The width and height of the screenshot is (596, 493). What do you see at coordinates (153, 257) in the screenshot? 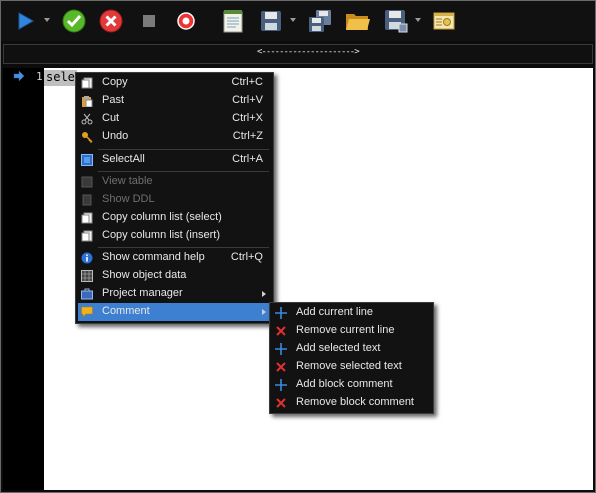
I see `menu-item-label: Show command help` at bounding box center [153, 257].